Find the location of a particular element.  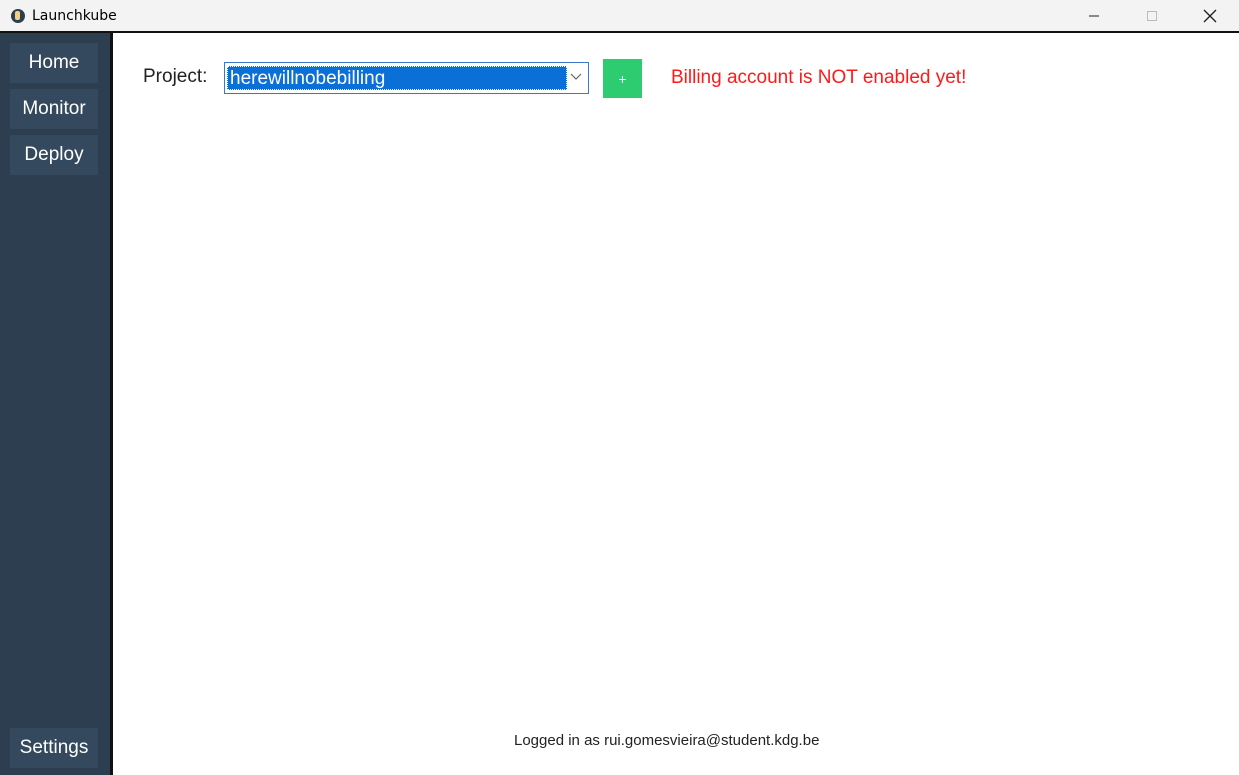

close-icon is located at coordinates (1210, 15).